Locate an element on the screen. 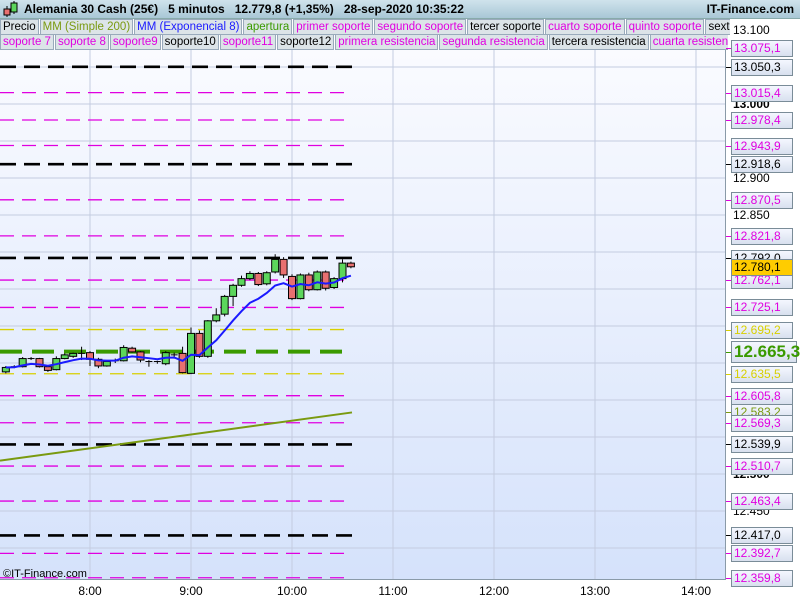 The image size is (800, 600). level-badge: 12.918,6 is located at coordinates (762, 165).